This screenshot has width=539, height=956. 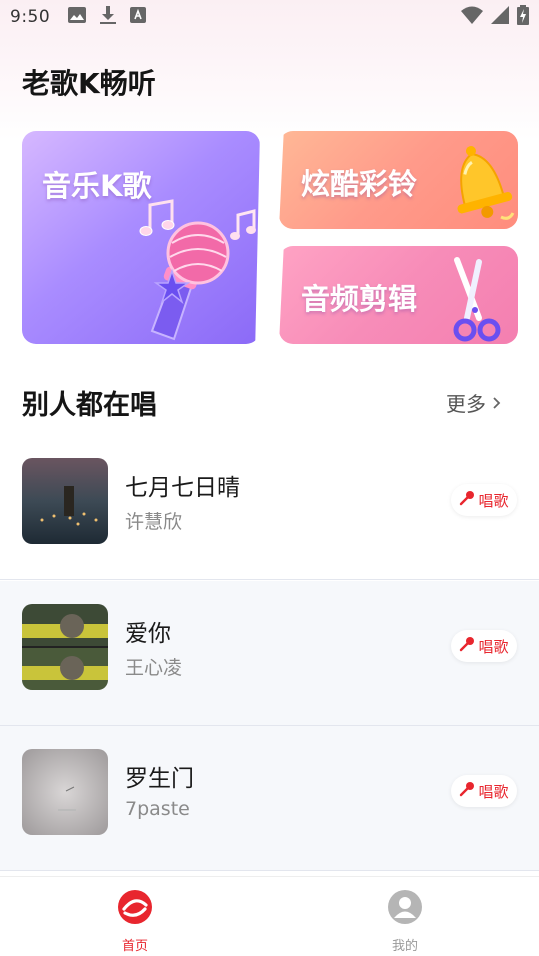 What do you see at coordinates (398, 180) in the screenshot?
I see `ringtone-card: 炫酷彩铃` at bounding box center [398, 180].